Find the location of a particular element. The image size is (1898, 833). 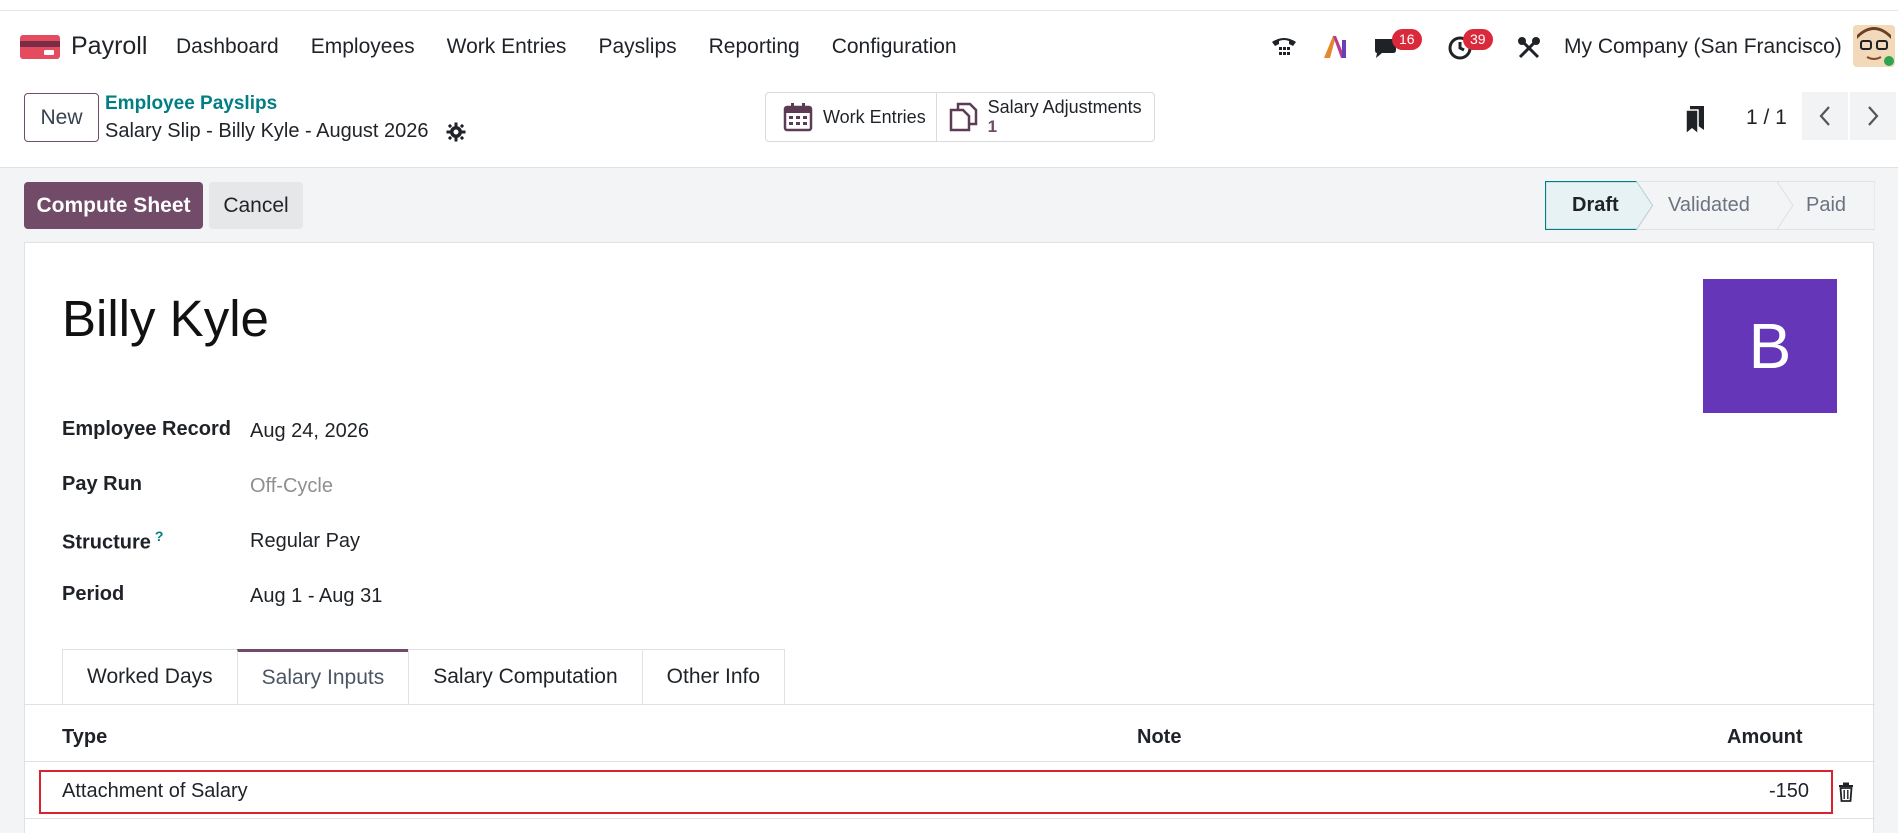

menu-payslips: Payslips is located at coordinates (637, 47).